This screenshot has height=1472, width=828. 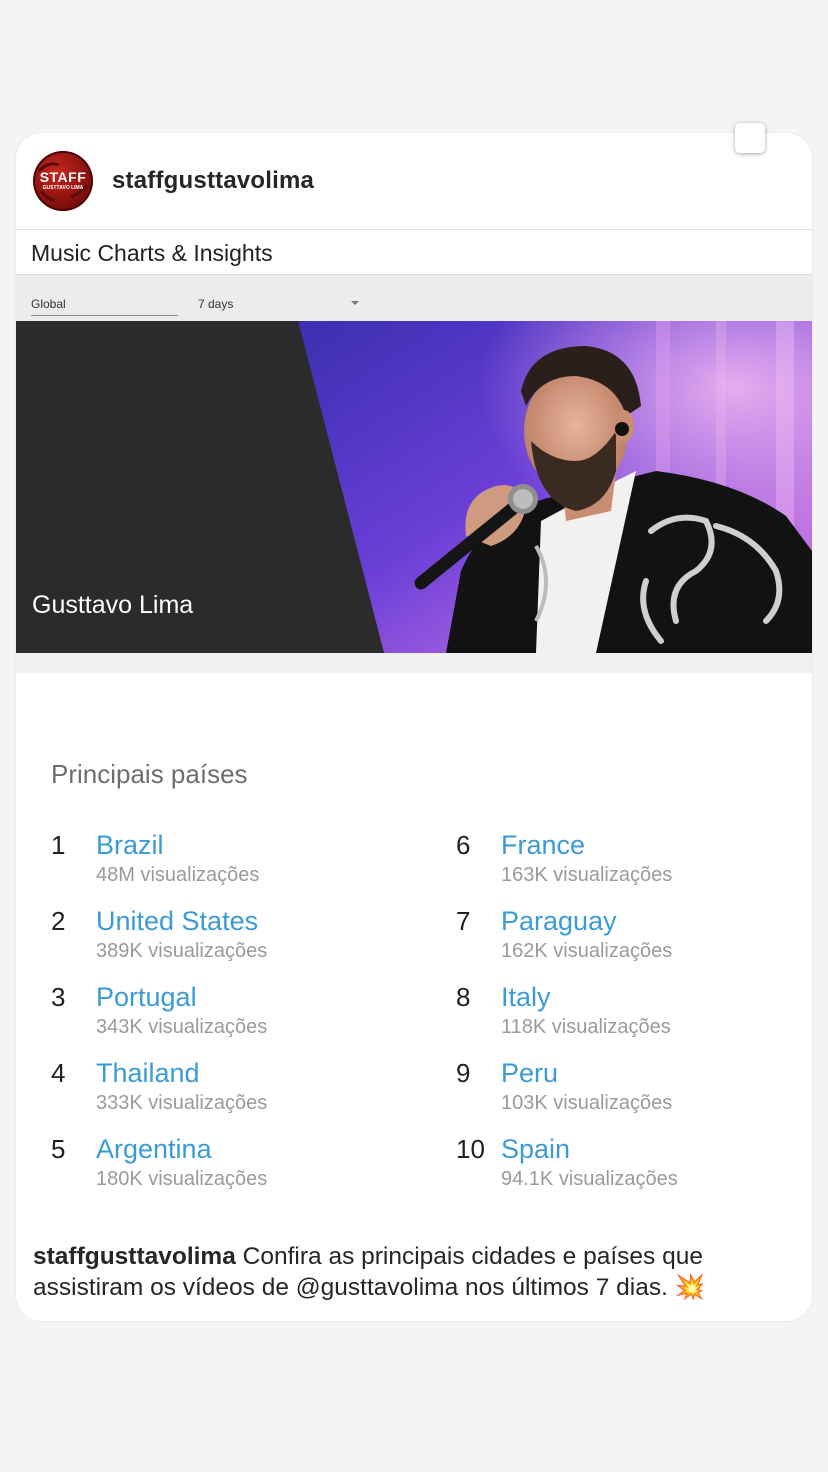 What do you see at coordinates (470, 1149) in the screenshot?
I see `country-rank: 10` at bounding box center [470, 1149].